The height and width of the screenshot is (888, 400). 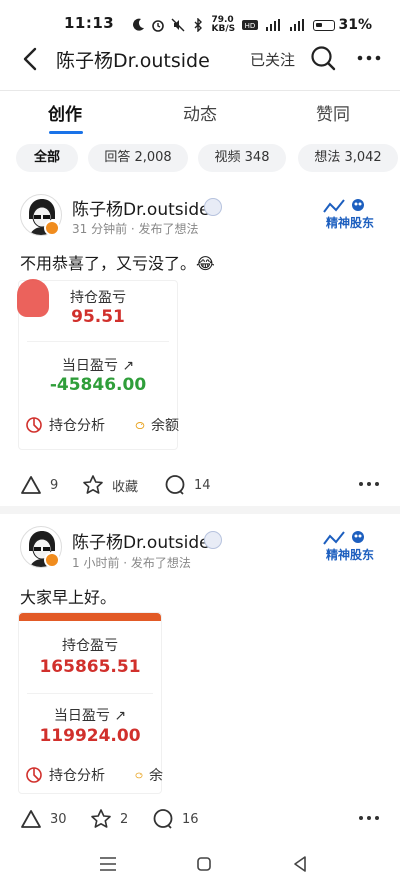 I want to click on system-nav-bar, so click(x=200, y=865).